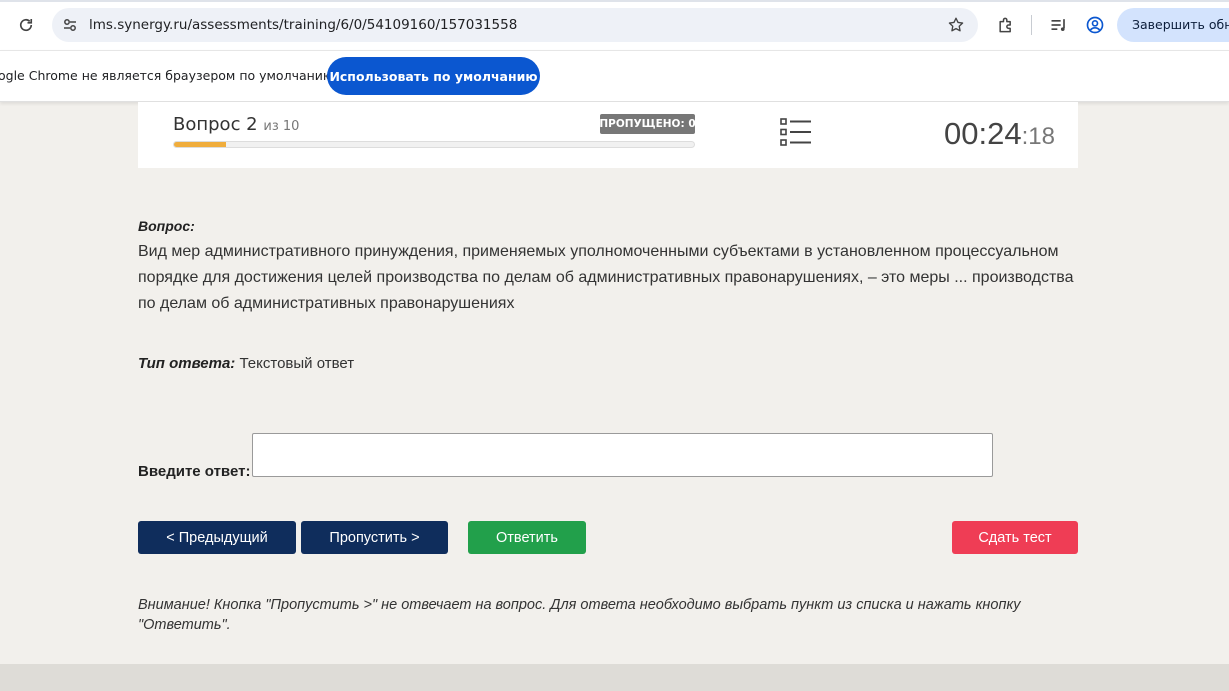  What do you see at coordinates (614, 677) in the screenshot?
I see `page-footer` at bounding box center [614, 677].